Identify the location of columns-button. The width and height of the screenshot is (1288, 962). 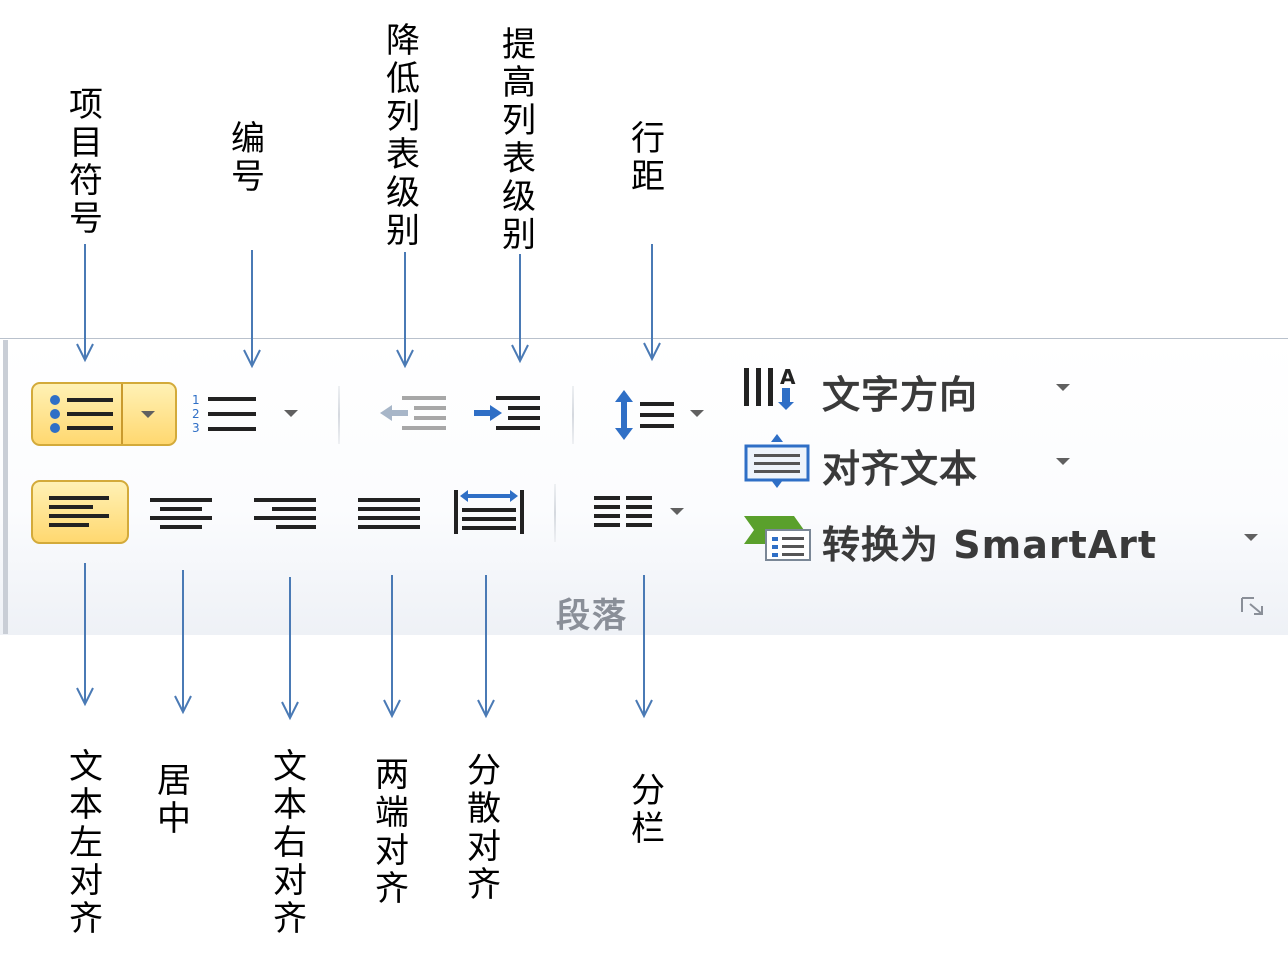
(643, 512).